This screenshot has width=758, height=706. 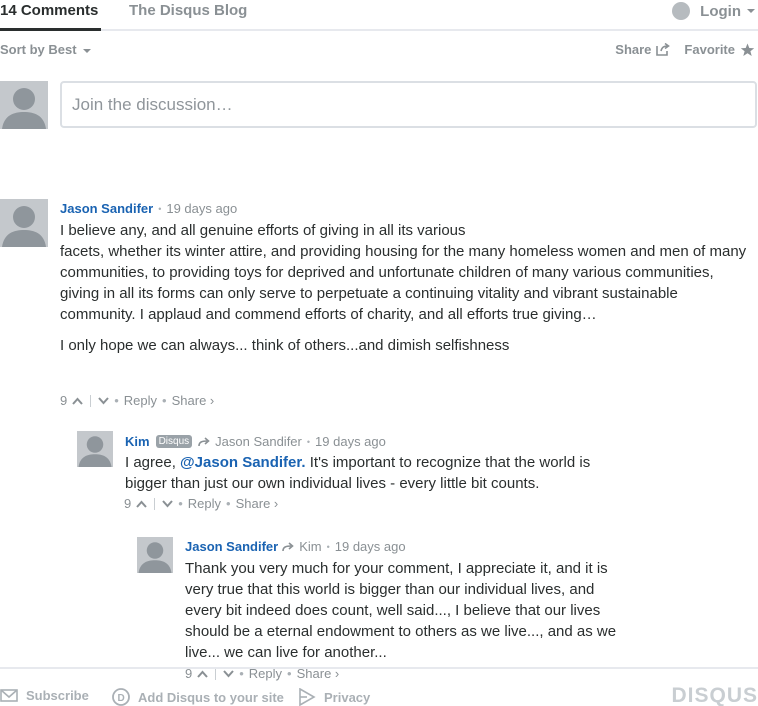 I want to click on add-disqus-link: D Add Disqus to your site, so click(x=198, y=697).